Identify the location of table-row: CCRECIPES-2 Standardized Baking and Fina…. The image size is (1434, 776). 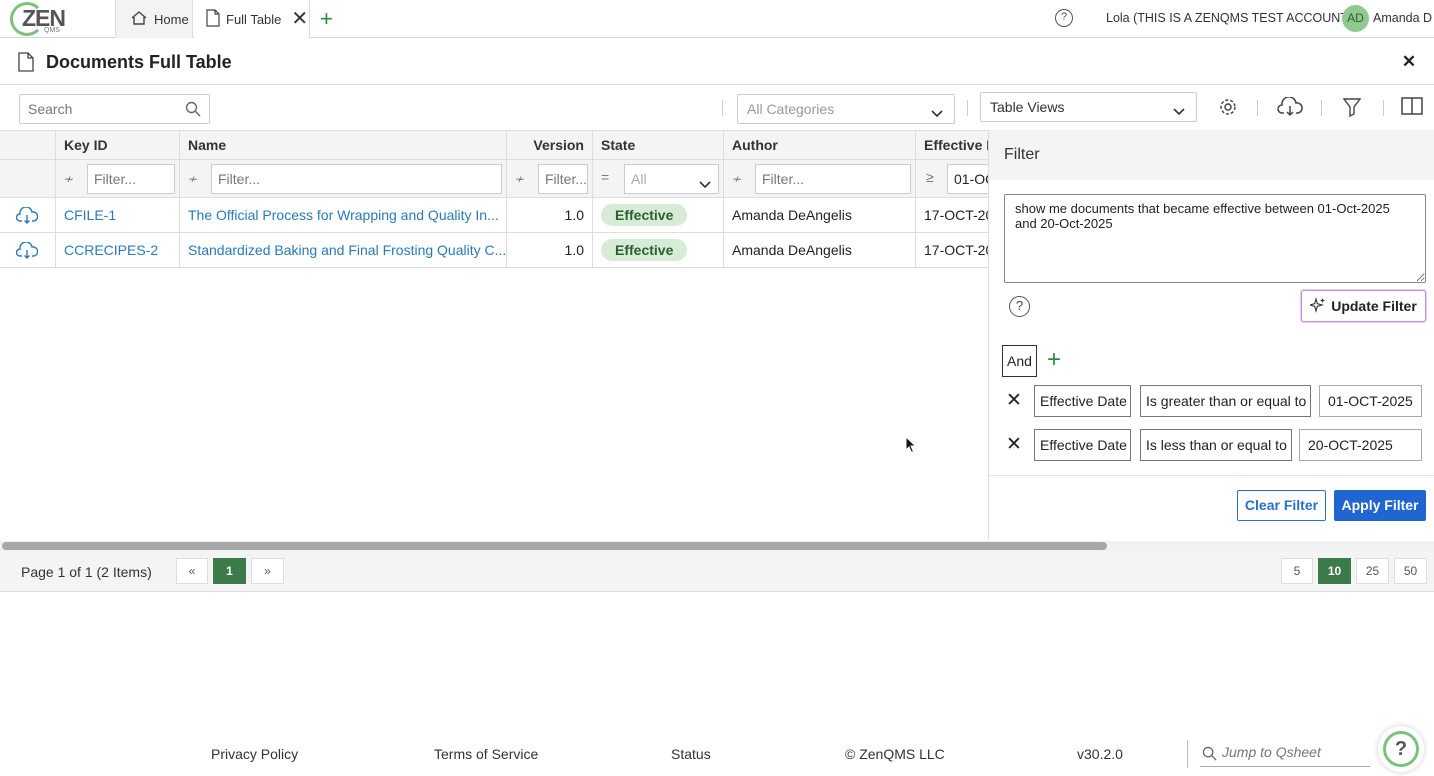
(494, 250).